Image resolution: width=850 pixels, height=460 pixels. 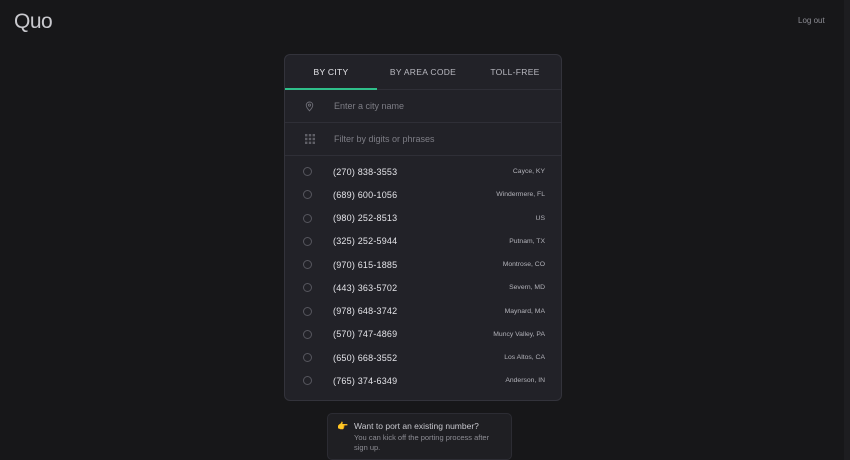 I want to click on phone-number: (650) 668-3552, so click(x=365, y=357).